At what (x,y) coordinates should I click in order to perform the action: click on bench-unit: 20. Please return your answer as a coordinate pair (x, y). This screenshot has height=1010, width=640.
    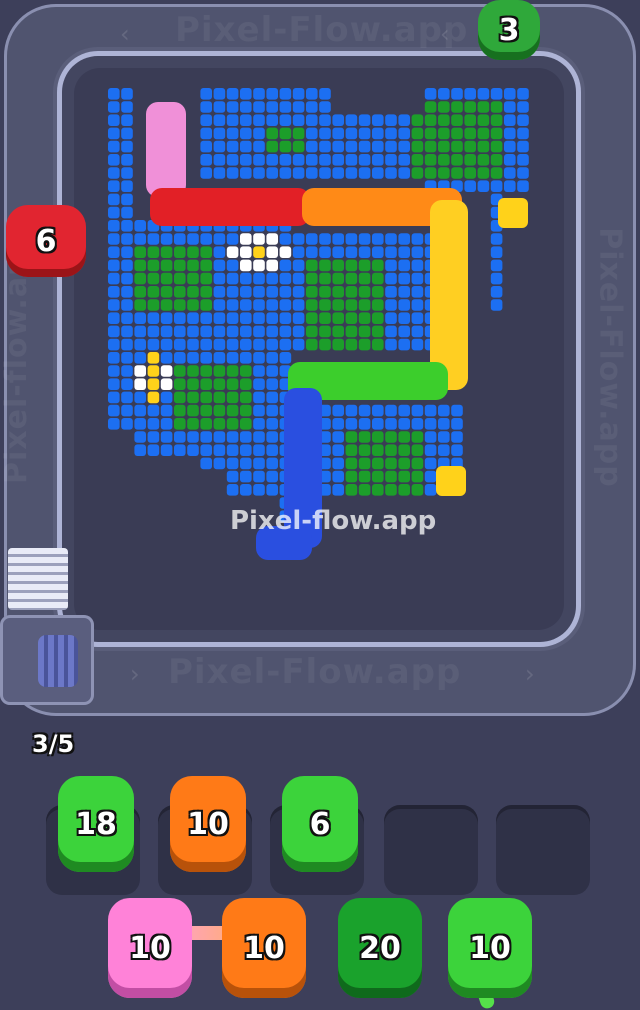
    Looking at the image, I should click on (380, 948).